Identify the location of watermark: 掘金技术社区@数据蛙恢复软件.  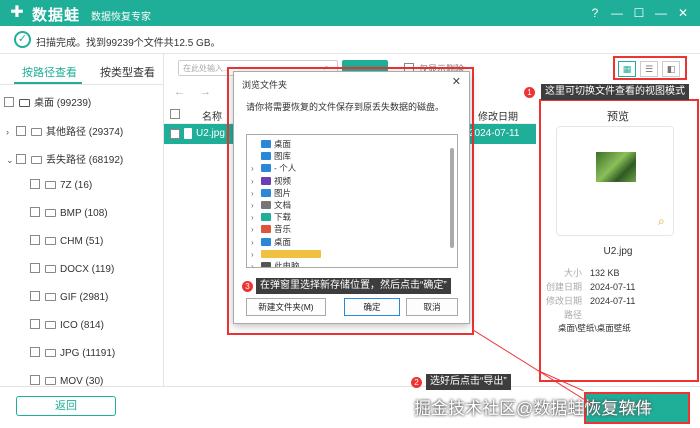
(533, 408).